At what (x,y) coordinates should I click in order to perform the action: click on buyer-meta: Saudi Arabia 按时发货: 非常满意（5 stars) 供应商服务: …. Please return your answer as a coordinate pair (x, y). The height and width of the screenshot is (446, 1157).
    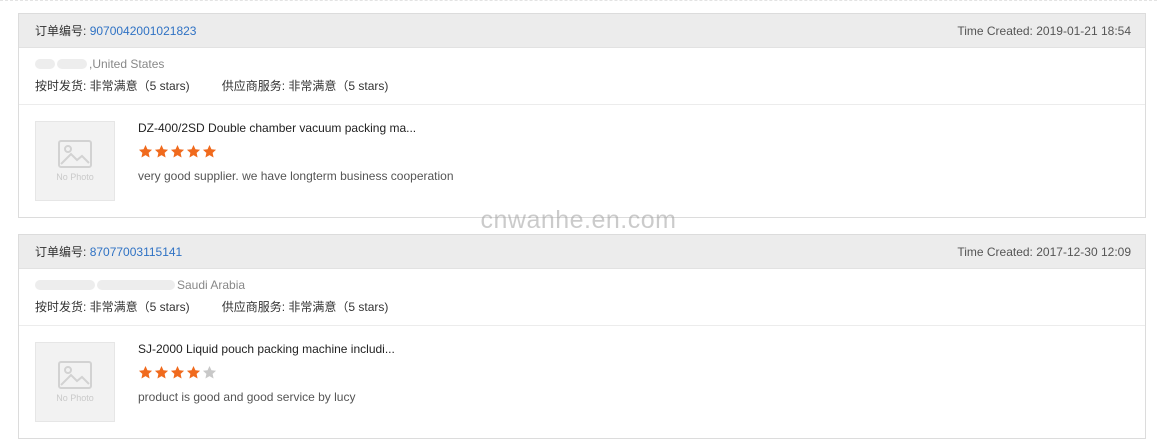
    Looking at the image, I should click on (582, 297).